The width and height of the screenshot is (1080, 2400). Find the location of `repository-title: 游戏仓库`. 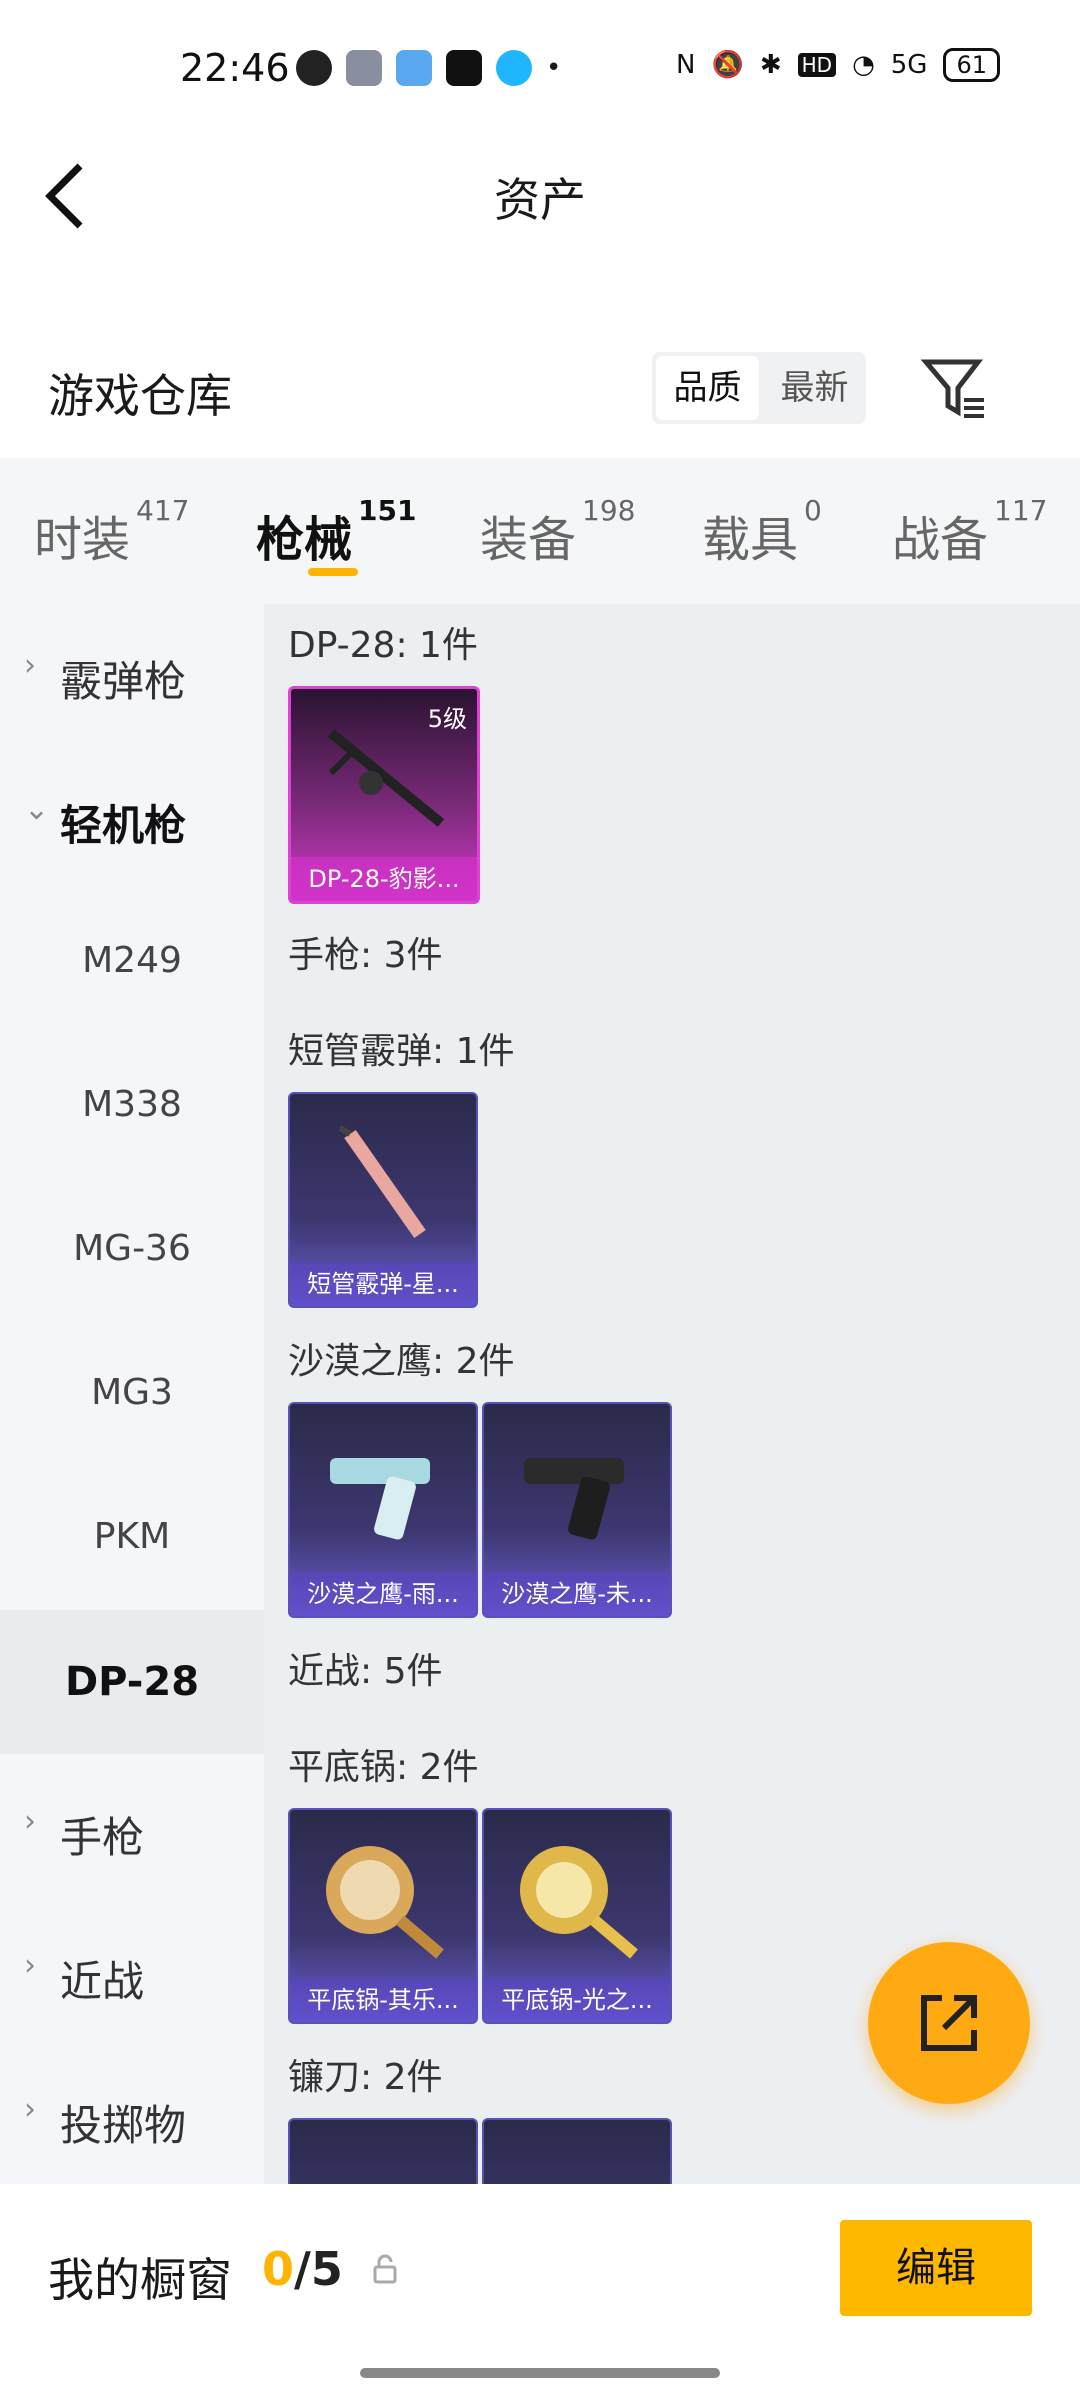

repository-title: 游戏仓库 is located at coordinates (140, 396).